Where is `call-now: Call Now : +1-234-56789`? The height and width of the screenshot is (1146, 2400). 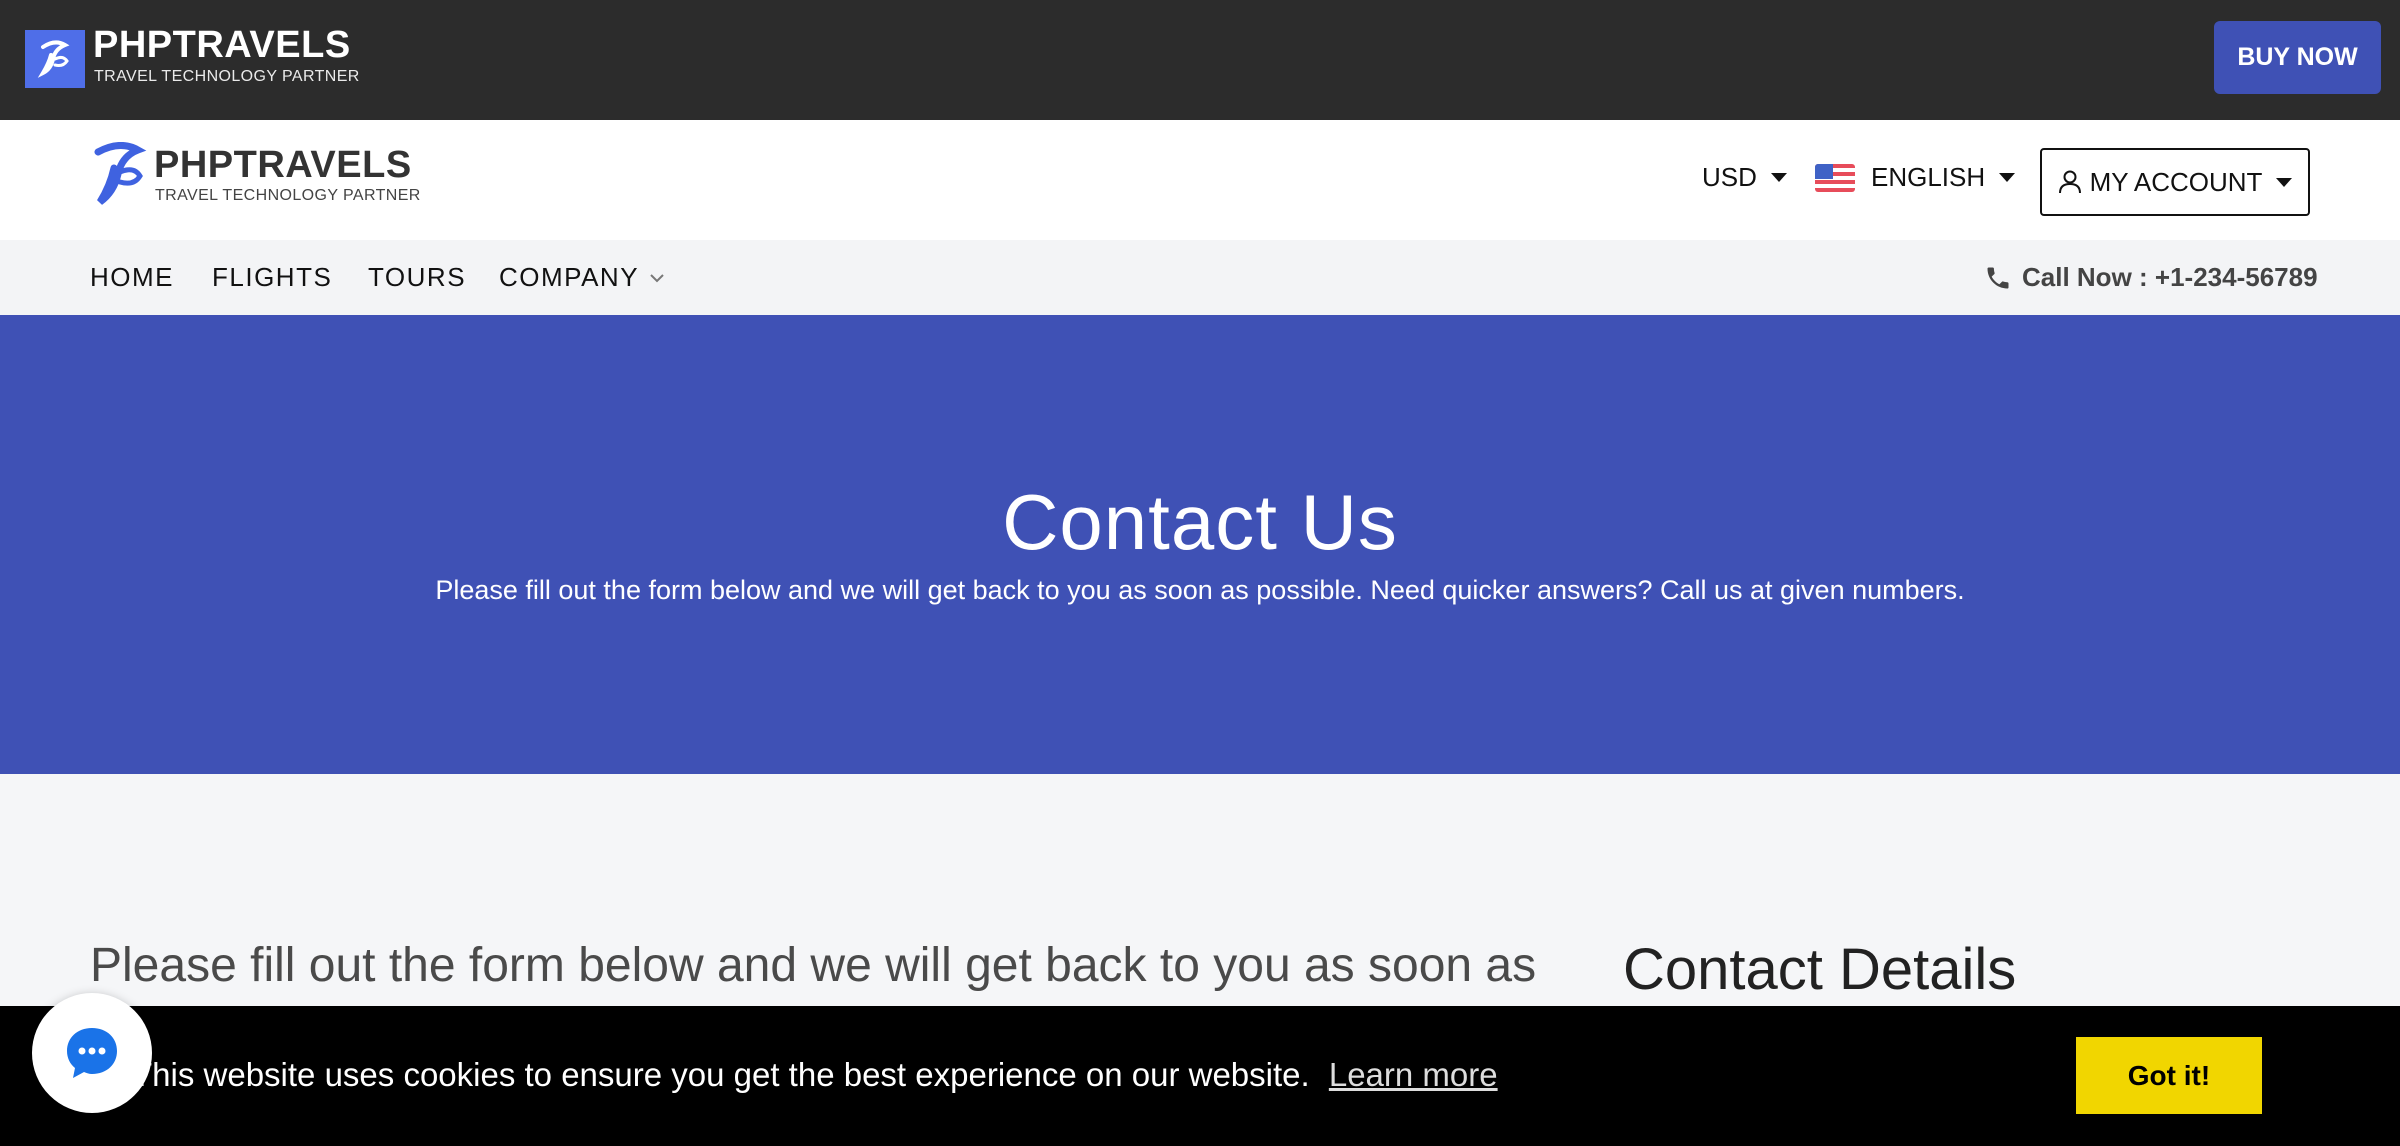
call-now: Call Now : +1-234-56789 is located at coordinates (2151, 277).